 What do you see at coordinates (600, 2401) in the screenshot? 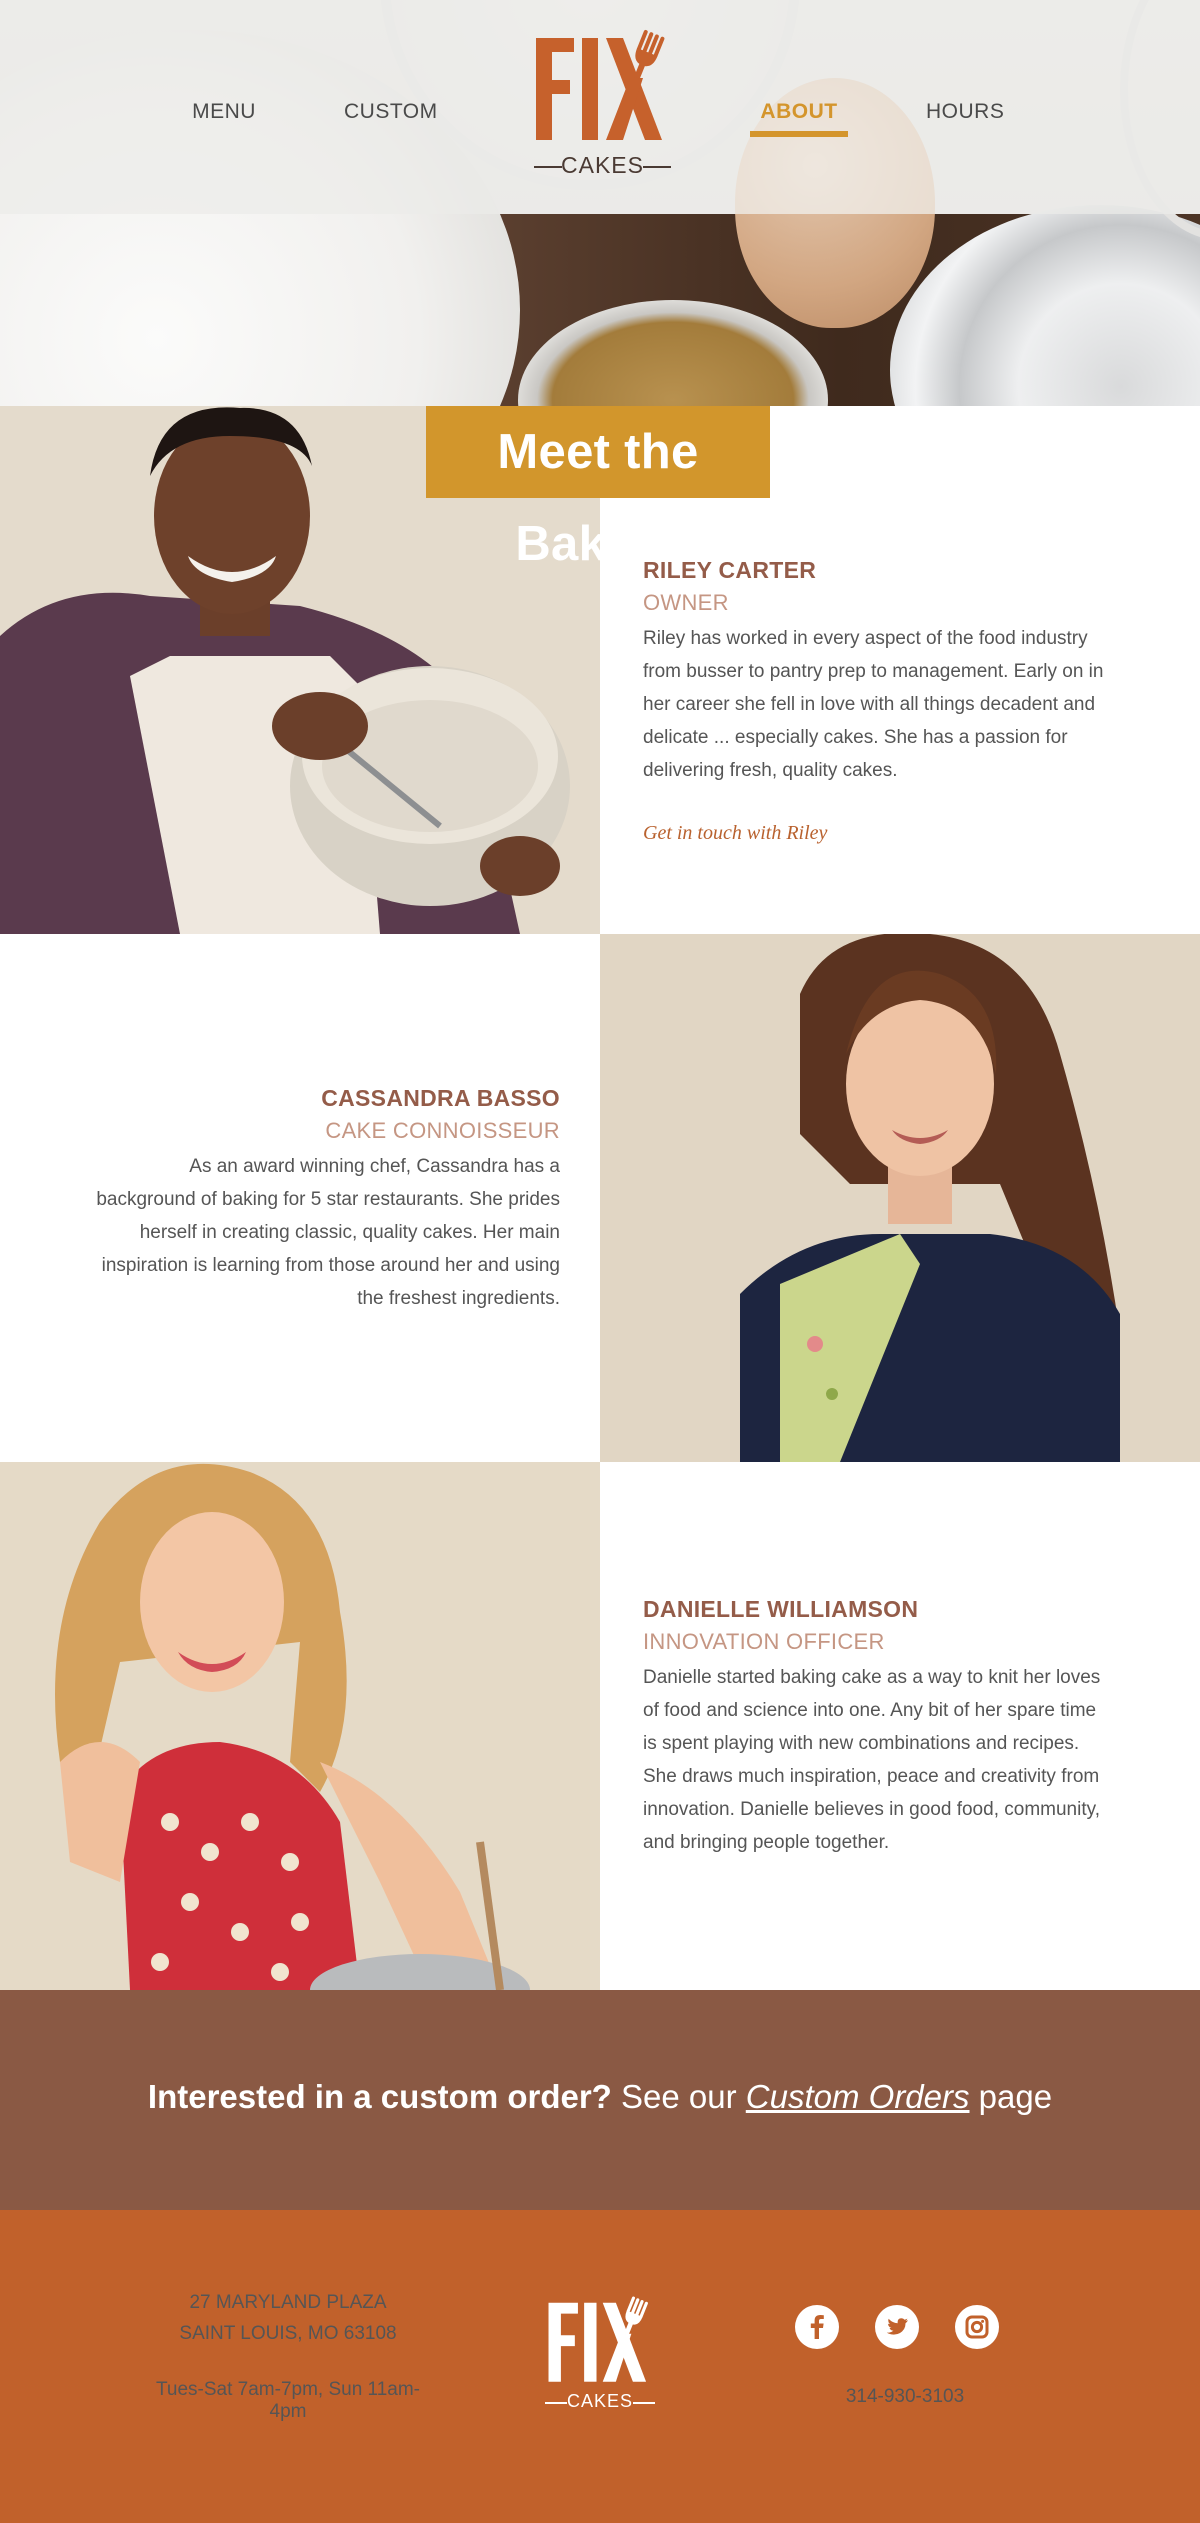
I see `footer-logo-subtitle: CAKES` at bounding box center [600, 2401].